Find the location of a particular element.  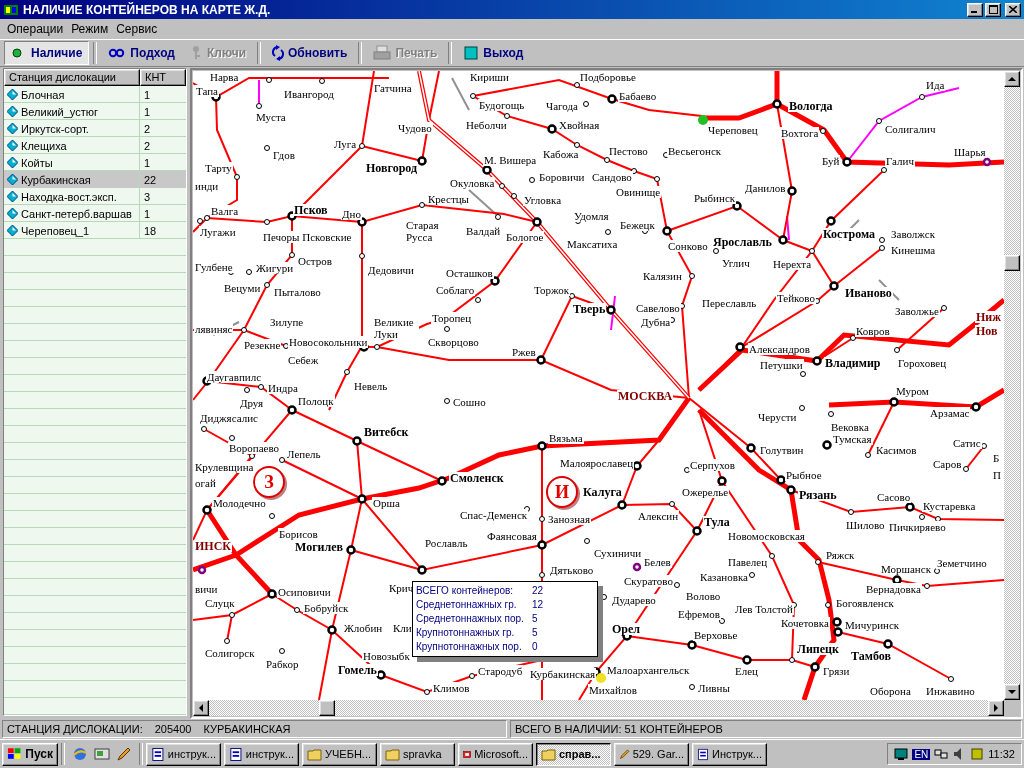

station-label: Пестово is located at coordinates (628, 151).